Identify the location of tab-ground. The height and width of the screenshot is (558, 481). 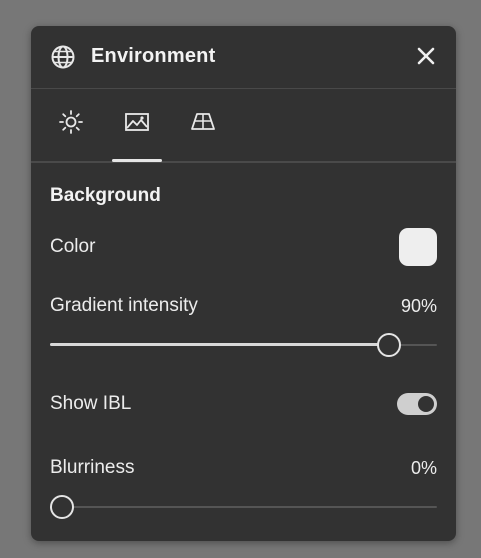
(203, 126).